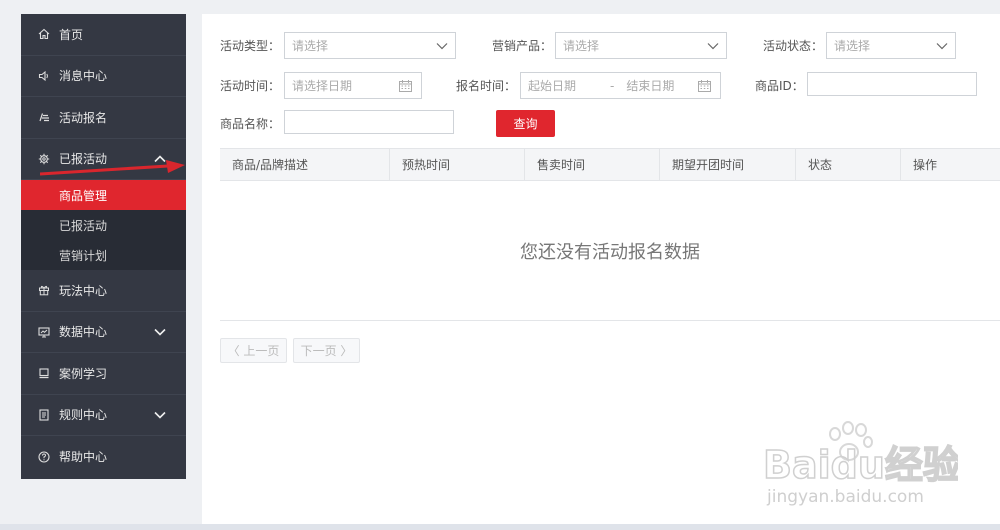 The image size is (1000, 530). I want to click on query-button: 查询, so click(525, 123).